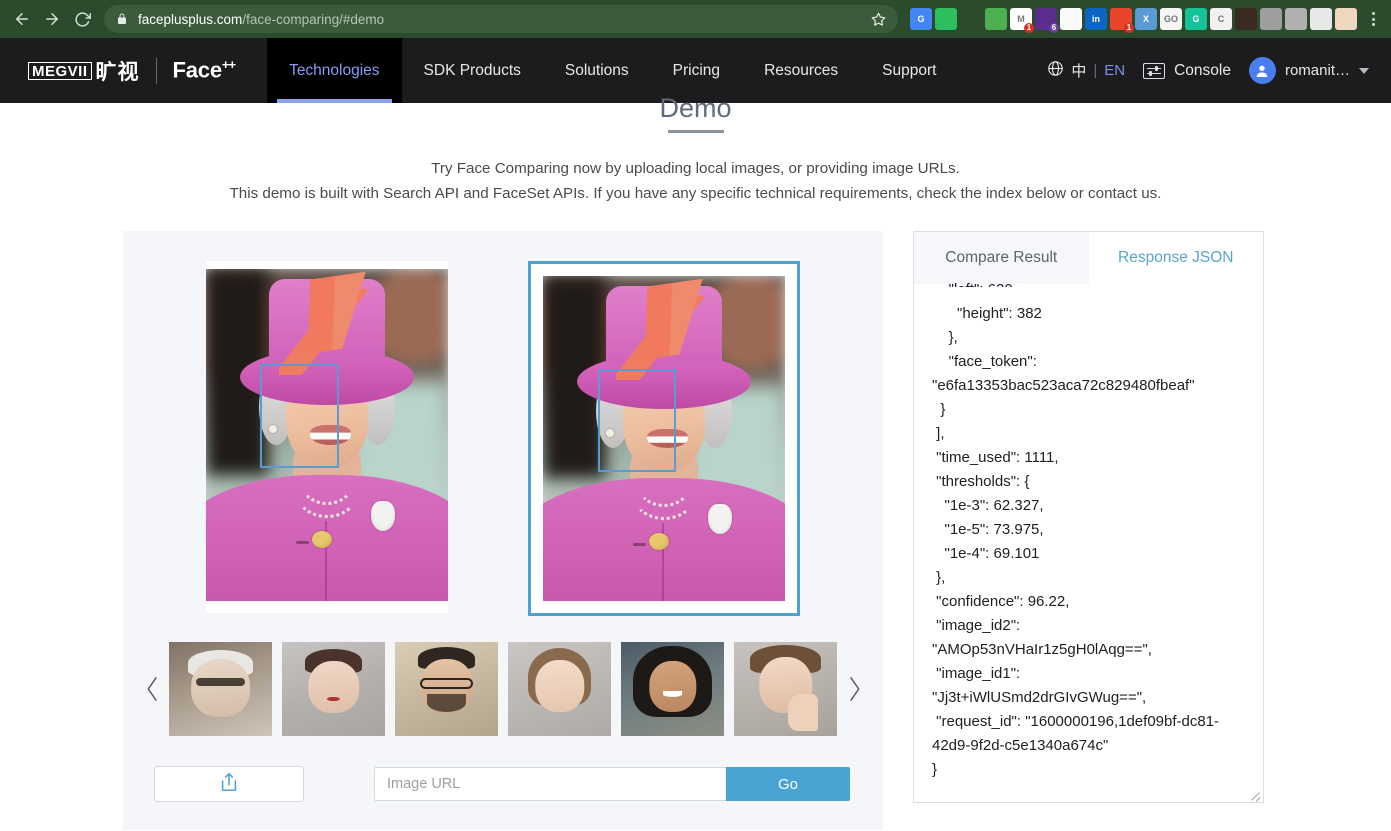  What do you see at coordinates (788, 784) in the screenshot?
I see `go-button: Go` at bounding box center [788, 784].